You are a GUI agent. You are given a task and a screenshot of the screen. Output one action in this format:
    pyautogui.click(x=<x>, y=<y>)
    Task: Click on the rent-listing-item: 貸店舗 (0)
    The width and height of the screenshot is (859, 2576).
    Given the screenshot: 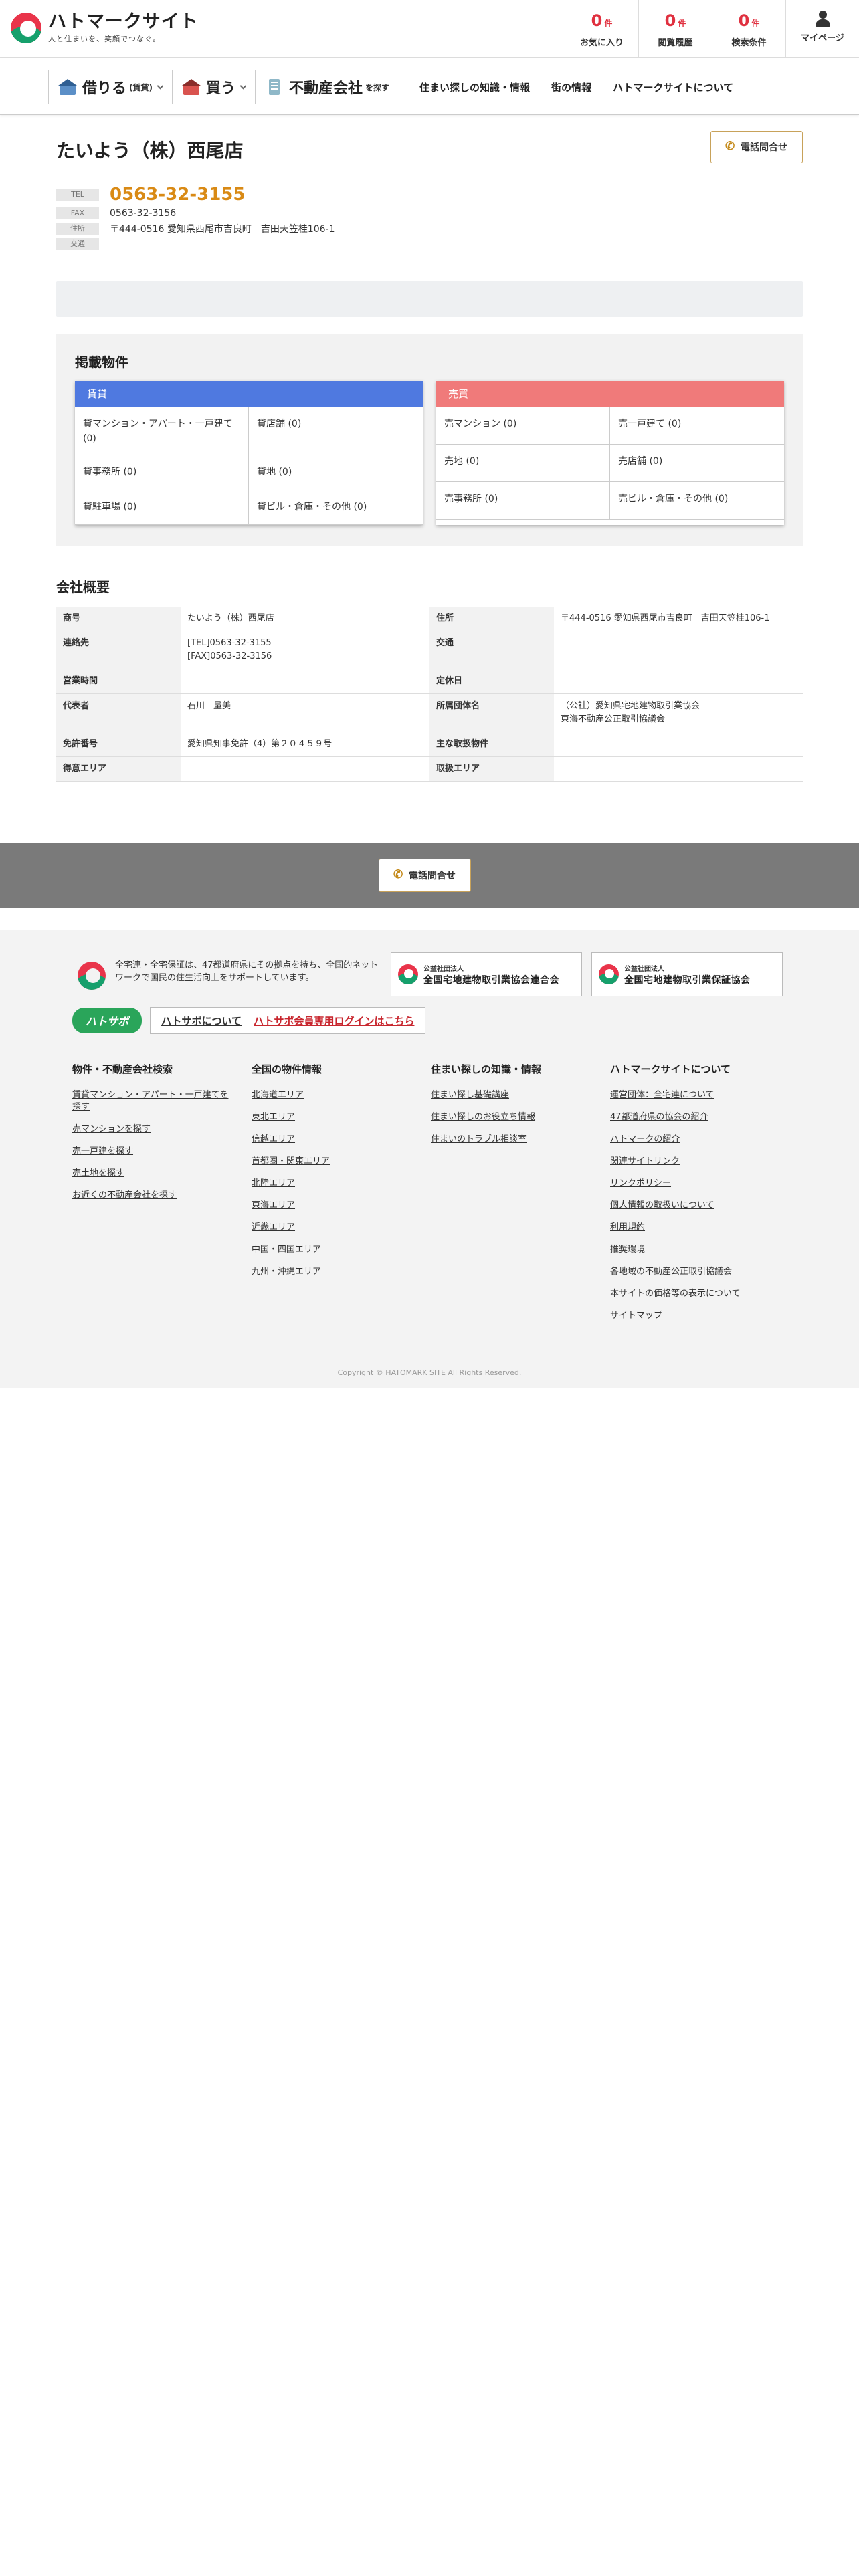 What is the action you would take?
    pyautogui.click(x=336, y=431)
    